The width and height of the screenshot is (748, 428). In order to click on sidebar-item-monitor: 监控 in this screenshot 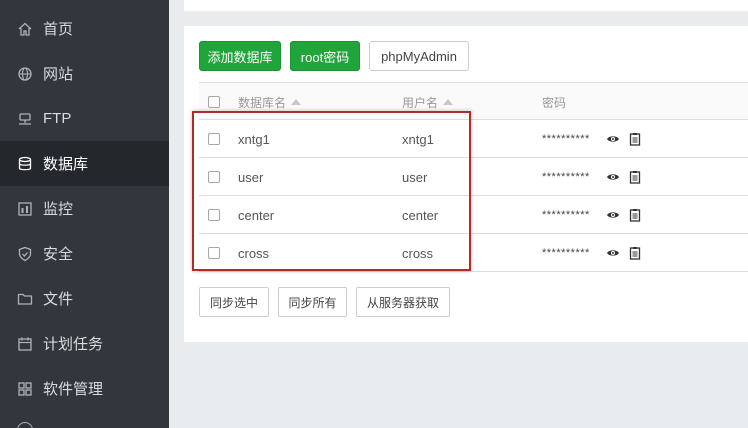, I will do `click(84, 208)`.